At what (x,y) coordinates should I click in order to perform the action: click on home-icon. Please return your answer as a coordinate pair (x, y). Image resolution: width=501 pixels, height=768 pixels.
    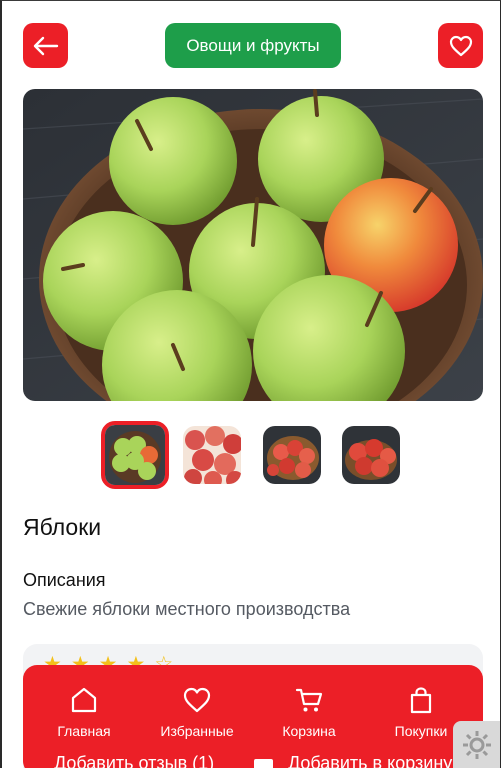
    Looking at the image, I should click on (84, 700).